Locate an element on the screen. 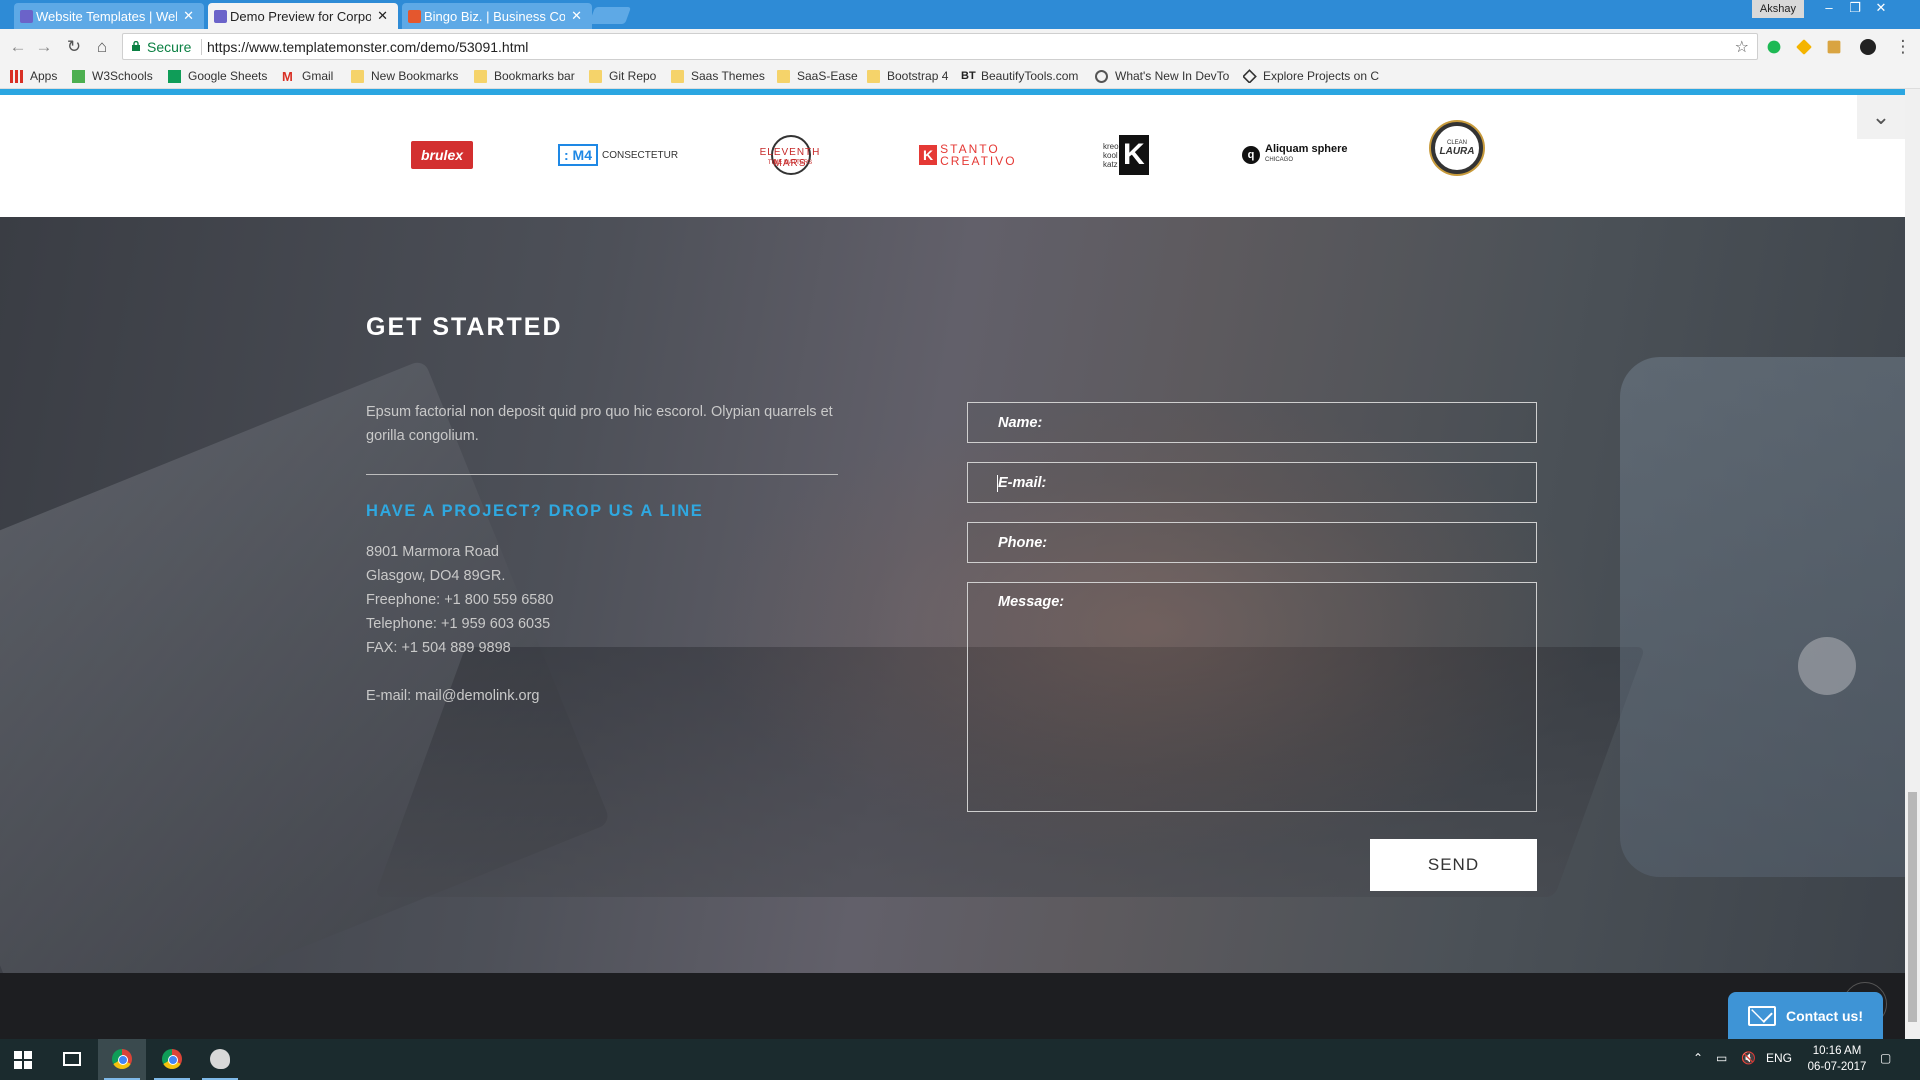 The image size is (1920, 1080). bookmark-google-sheets: Google Sheets is located at coordinates (217, 76).